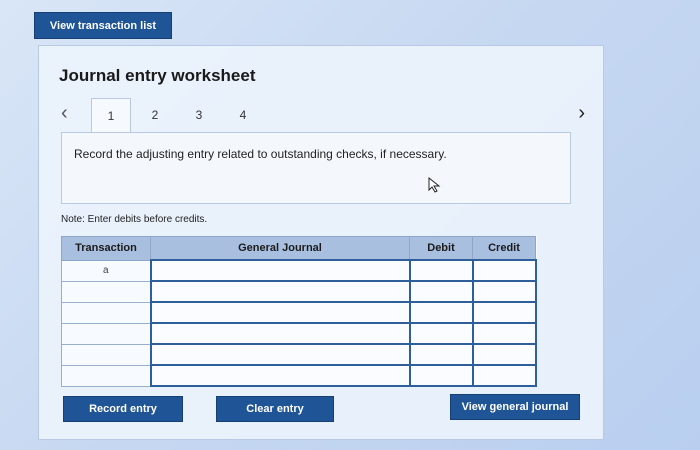 The height and width of the screenshot is (450, 700). What do you see at coordinates (199, 115) in the screenshot?
I see `tab-3: 3` at bounding box center [199, 115].